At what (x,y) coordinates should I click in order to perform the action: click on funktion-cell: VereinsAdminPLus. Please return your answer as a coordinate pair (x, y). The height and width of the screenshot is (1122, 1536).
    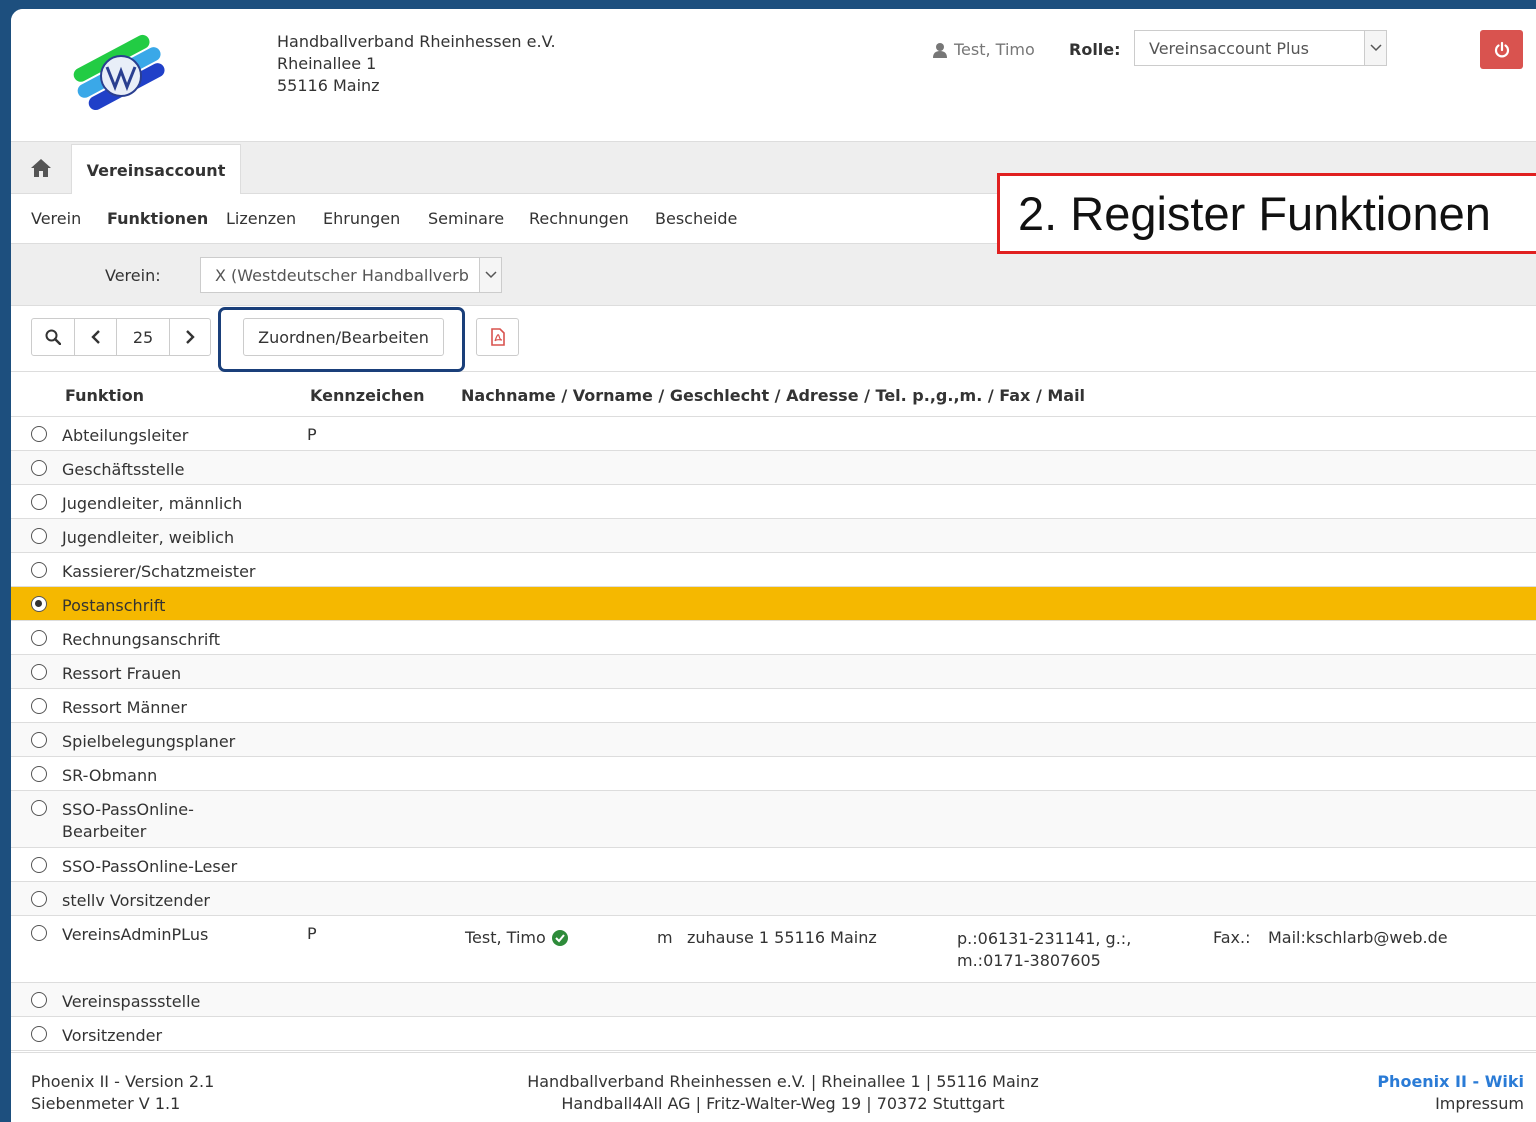
    Looking at the image, I should click on (135, 934).